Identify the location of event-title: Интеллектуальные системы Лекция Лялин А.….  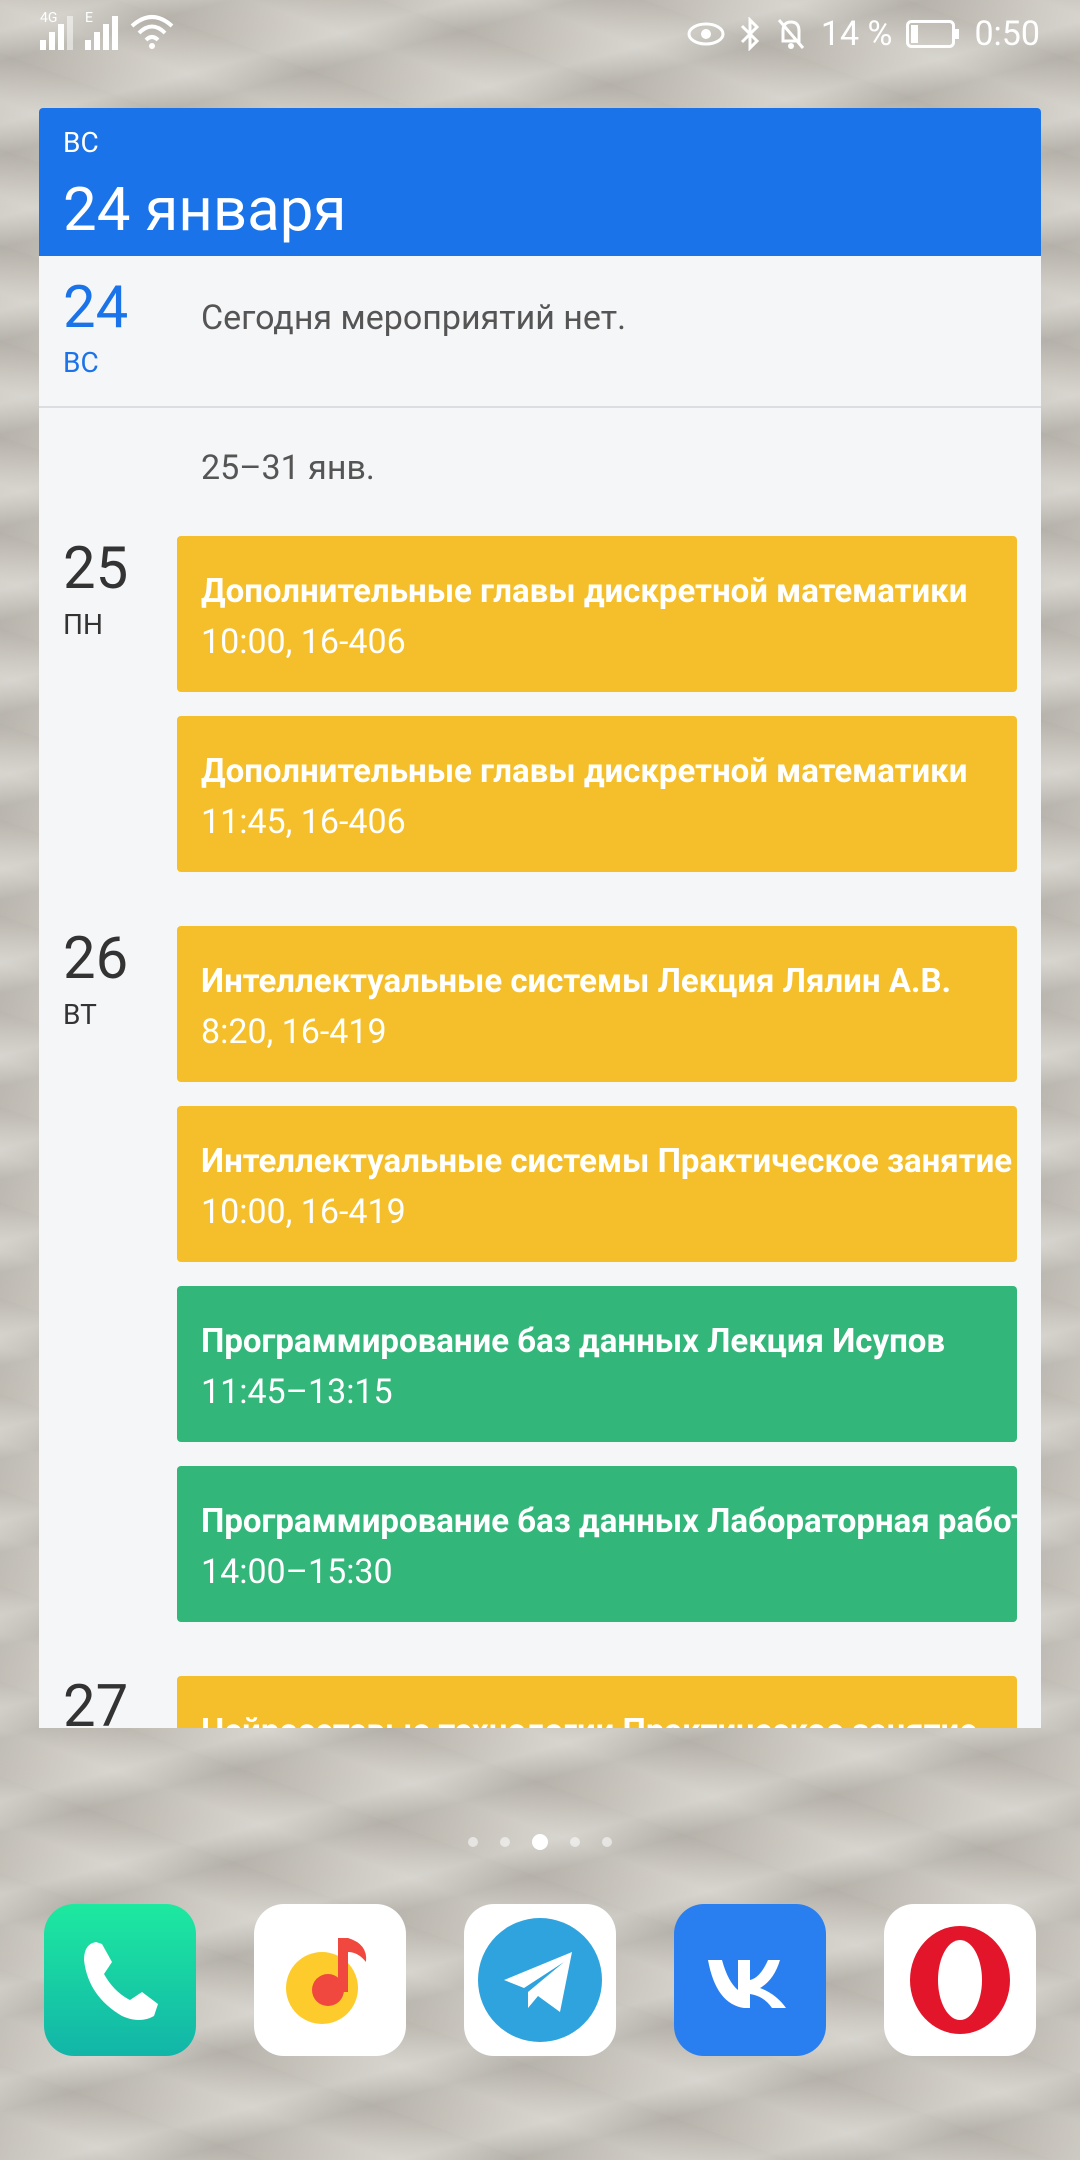
(576, 981).